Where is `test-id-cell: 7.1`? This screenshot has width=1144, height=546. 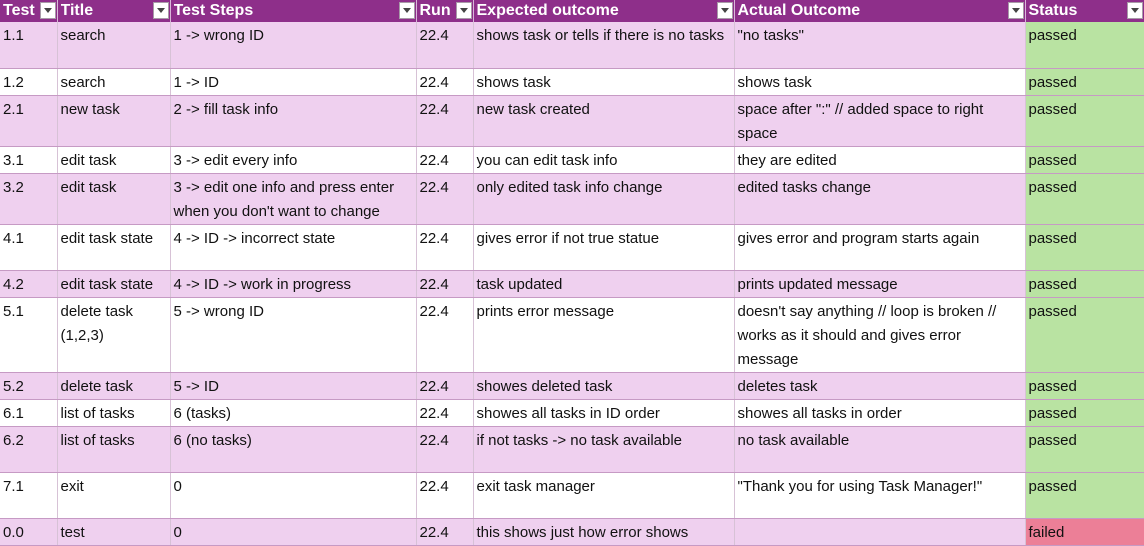
test-id-cell: 7.1 is located at coordinates (29, 495).